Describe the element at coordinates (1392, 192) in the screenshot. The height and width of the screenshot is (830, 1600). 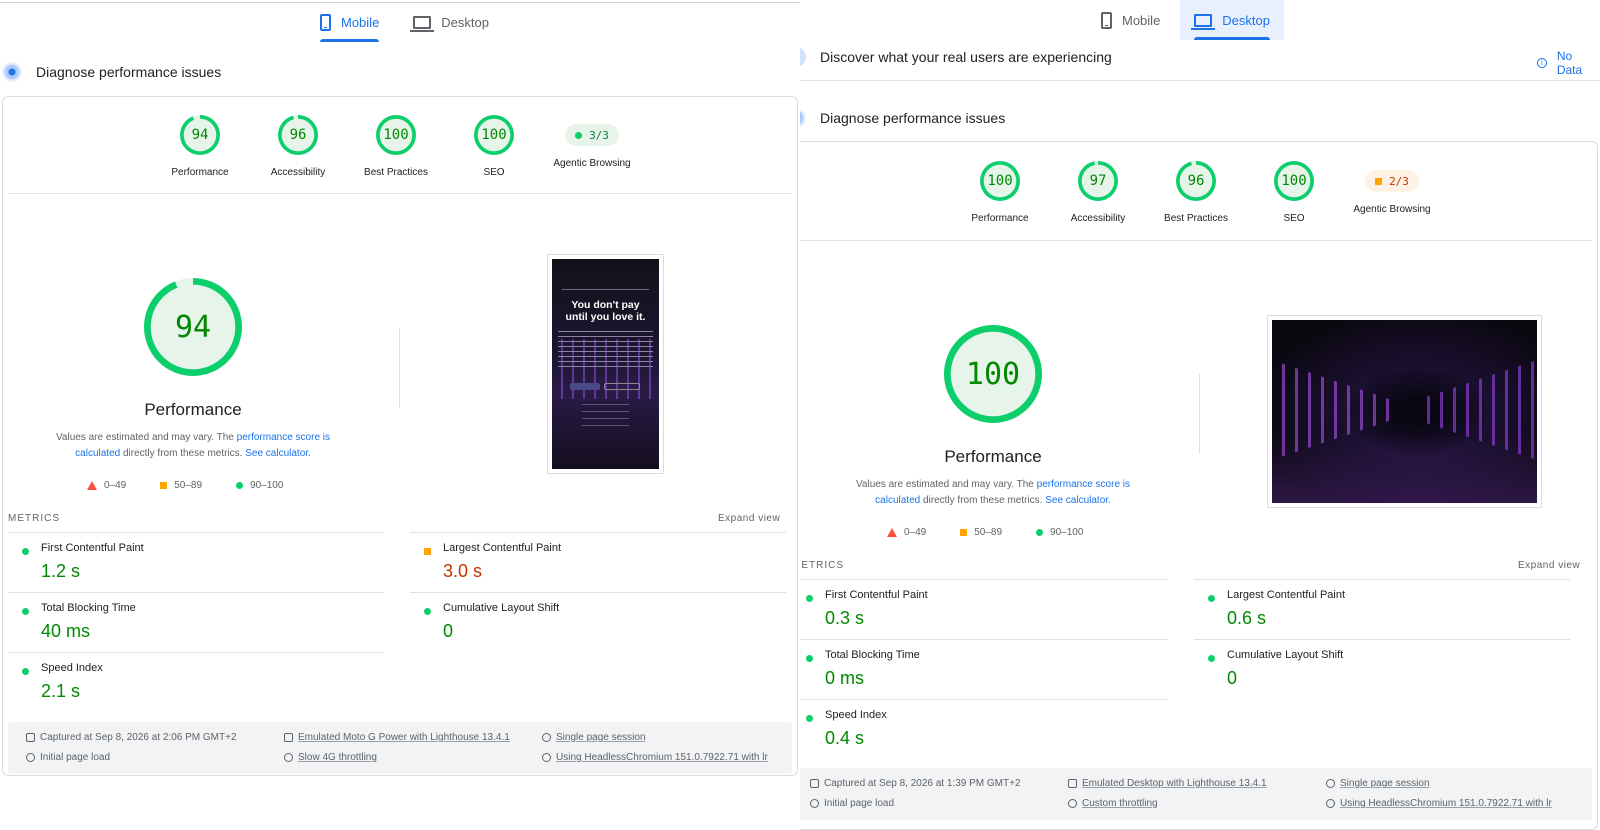
I see `gauge-agentic-browsing: 2/3 Agentic Browsing` at that location.